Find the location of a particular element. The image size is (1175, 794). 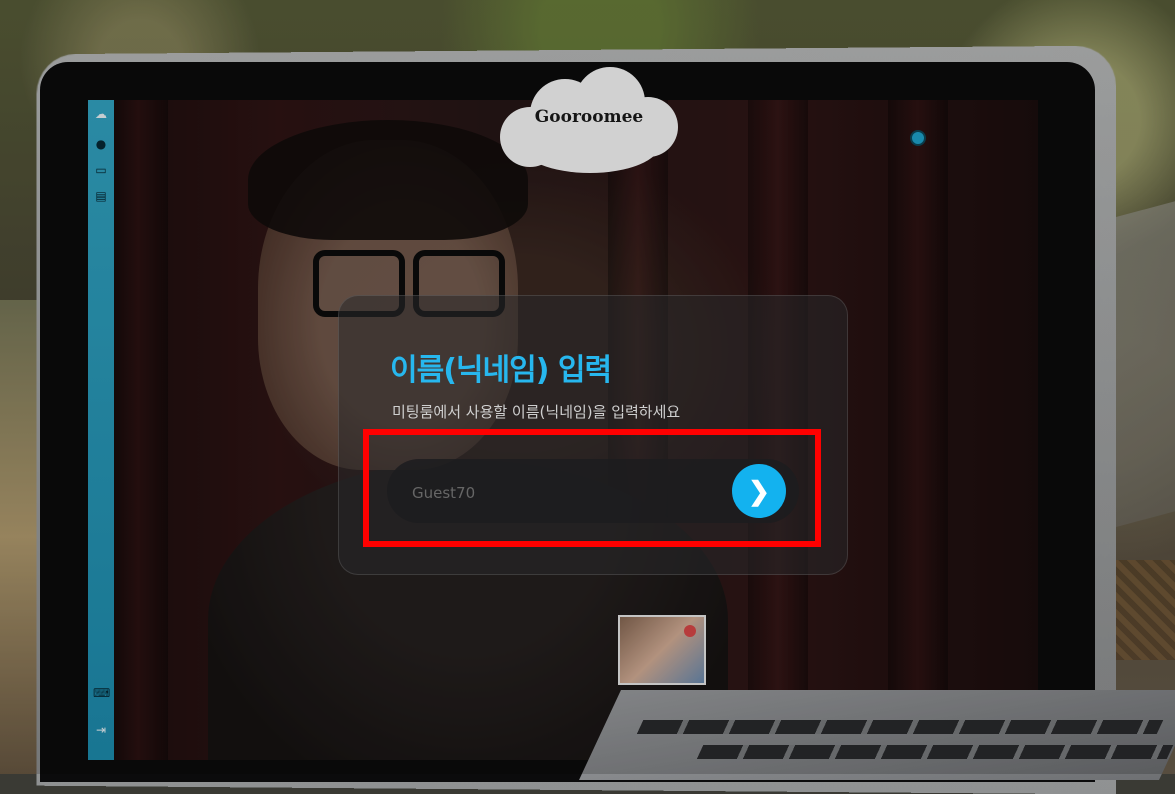

dialog-title: 이름(닉네임) 입력 is located at coordinates (501, 370).